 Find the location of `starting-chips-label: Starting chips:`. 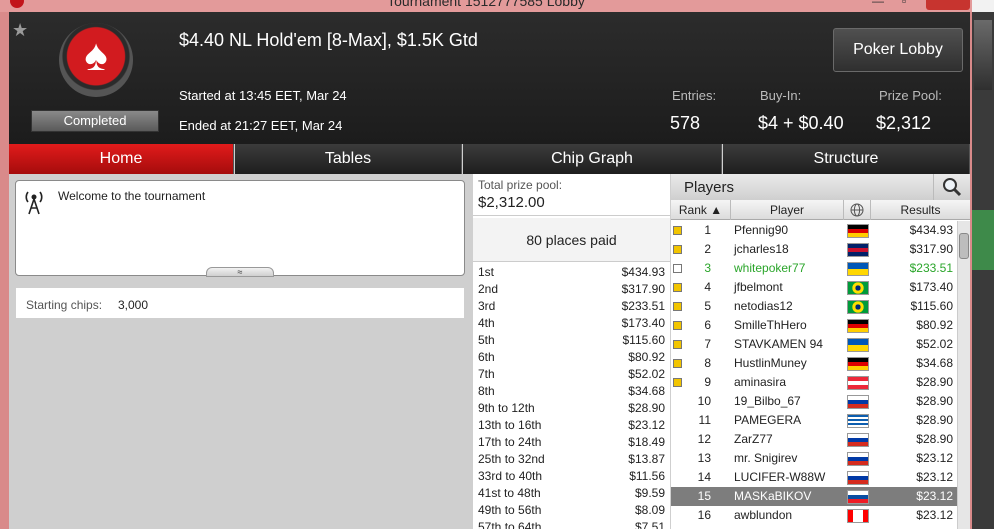

starting-chips-label: Starting chips: is located at coordinates (64, 305).